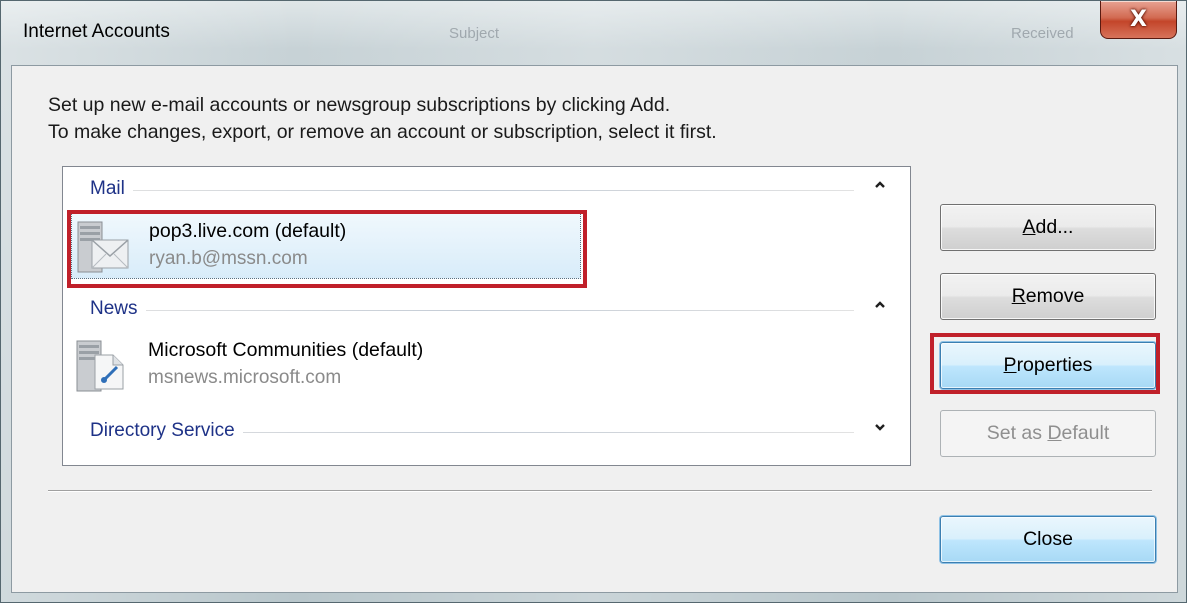 The height and width of the screenshot is (603, 1187). What do you see at coordinates (593, 34) in the screenshot?
I see `title-bar: Internet Accounts Subject Received X` at bounding box center [593, 34].